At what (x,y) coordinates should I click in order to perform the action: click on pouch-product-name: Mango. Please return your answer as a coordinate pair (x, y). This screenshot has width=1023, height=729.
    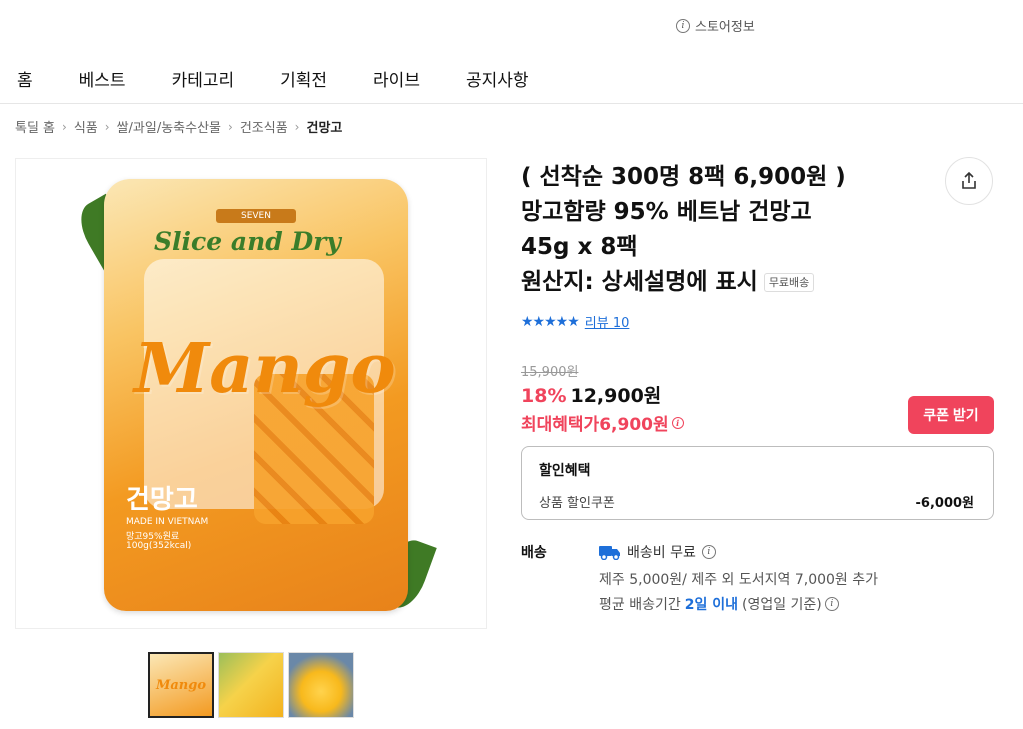
    Looking at the image, I should click on (265, 369).